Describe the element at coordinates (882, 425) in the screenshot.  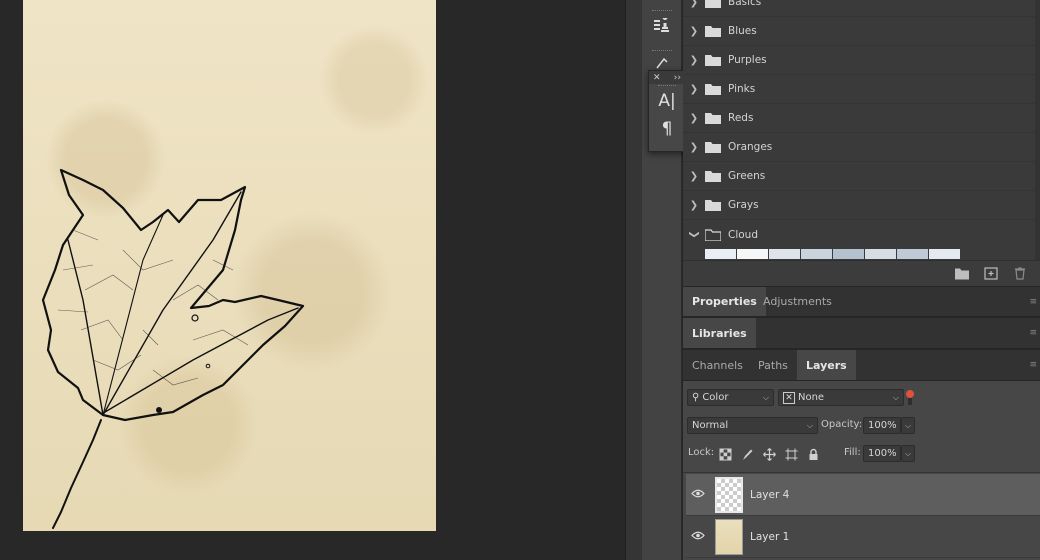
I see `opacity-input: 100%` at that location.